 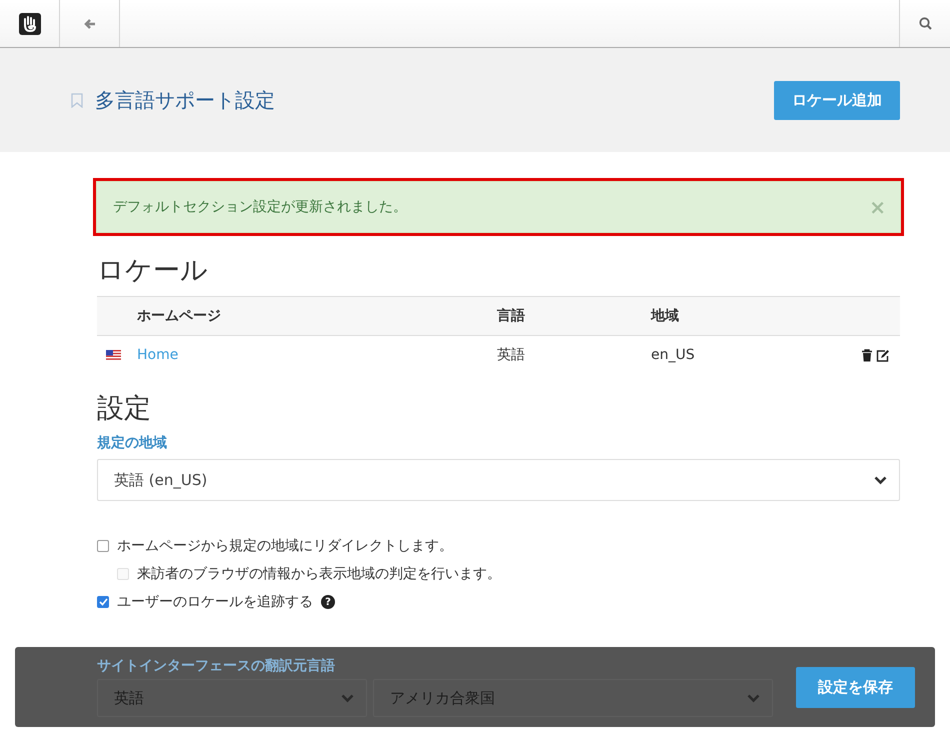 What do you see at coordinates (215, 602) in the screenshot?
I see `checkbox-label: ユーザーのロケールを追跡する` at bounding box center [215, 602].